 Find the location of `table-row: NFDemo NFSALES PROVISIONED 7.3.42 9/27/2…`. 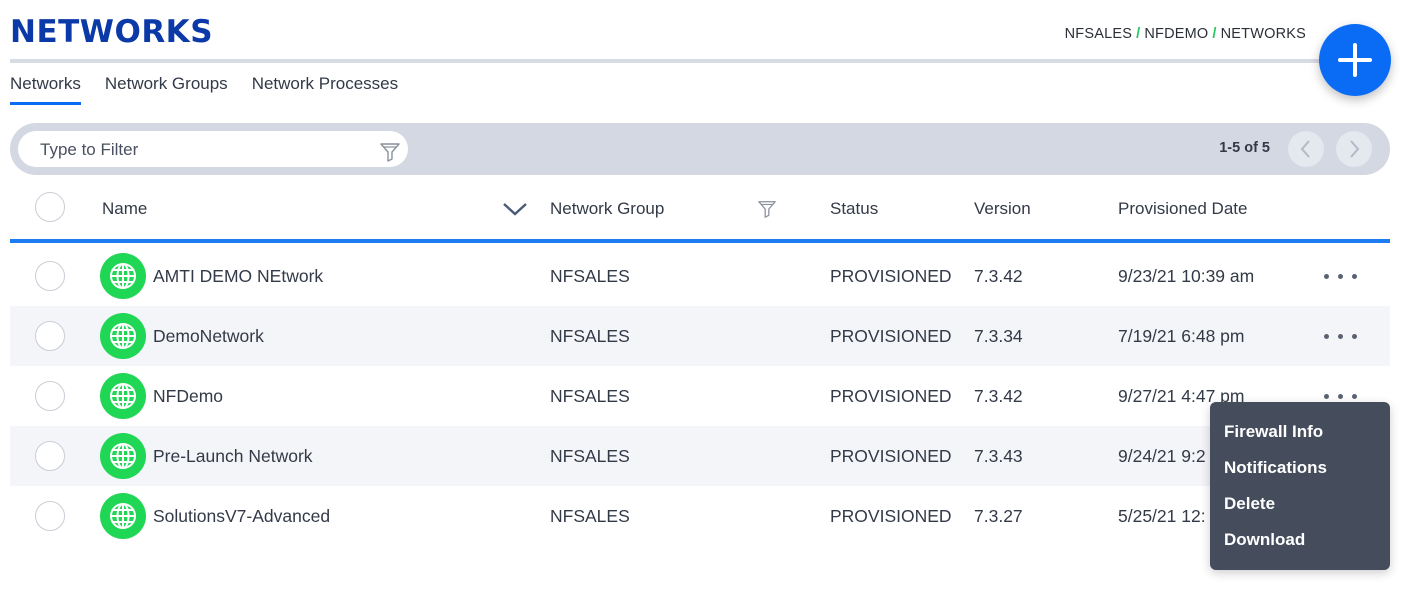

table-row: NFDemo NFSALES PROVISIONED 7.3.42 9/27/2… is located at coordinates (700, 396).